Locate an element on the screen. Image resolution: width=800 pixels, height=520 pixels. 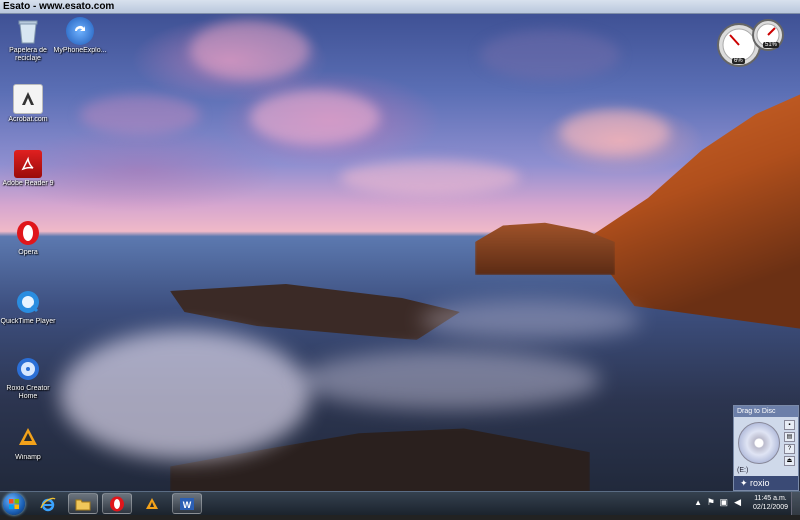
roxio-creator-icon is located at coordinates (28, 369).